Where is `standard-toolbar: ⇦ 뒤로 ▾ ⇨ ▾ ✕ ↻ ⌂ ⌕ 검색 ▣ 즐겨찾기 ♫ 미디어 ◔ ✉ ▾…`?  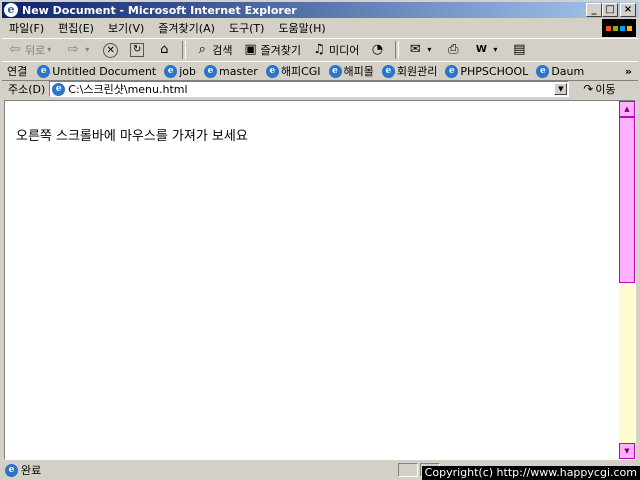 standard-toolbar: ⇦ 뒤로 ▾ ⇨ ▾ ✕ ↻ ⌂ ⌕ 검색 ▣ 즐겨찾기 ♫ 미디어 ◔ ✉ ▾… is located at coordinates (320, 49).